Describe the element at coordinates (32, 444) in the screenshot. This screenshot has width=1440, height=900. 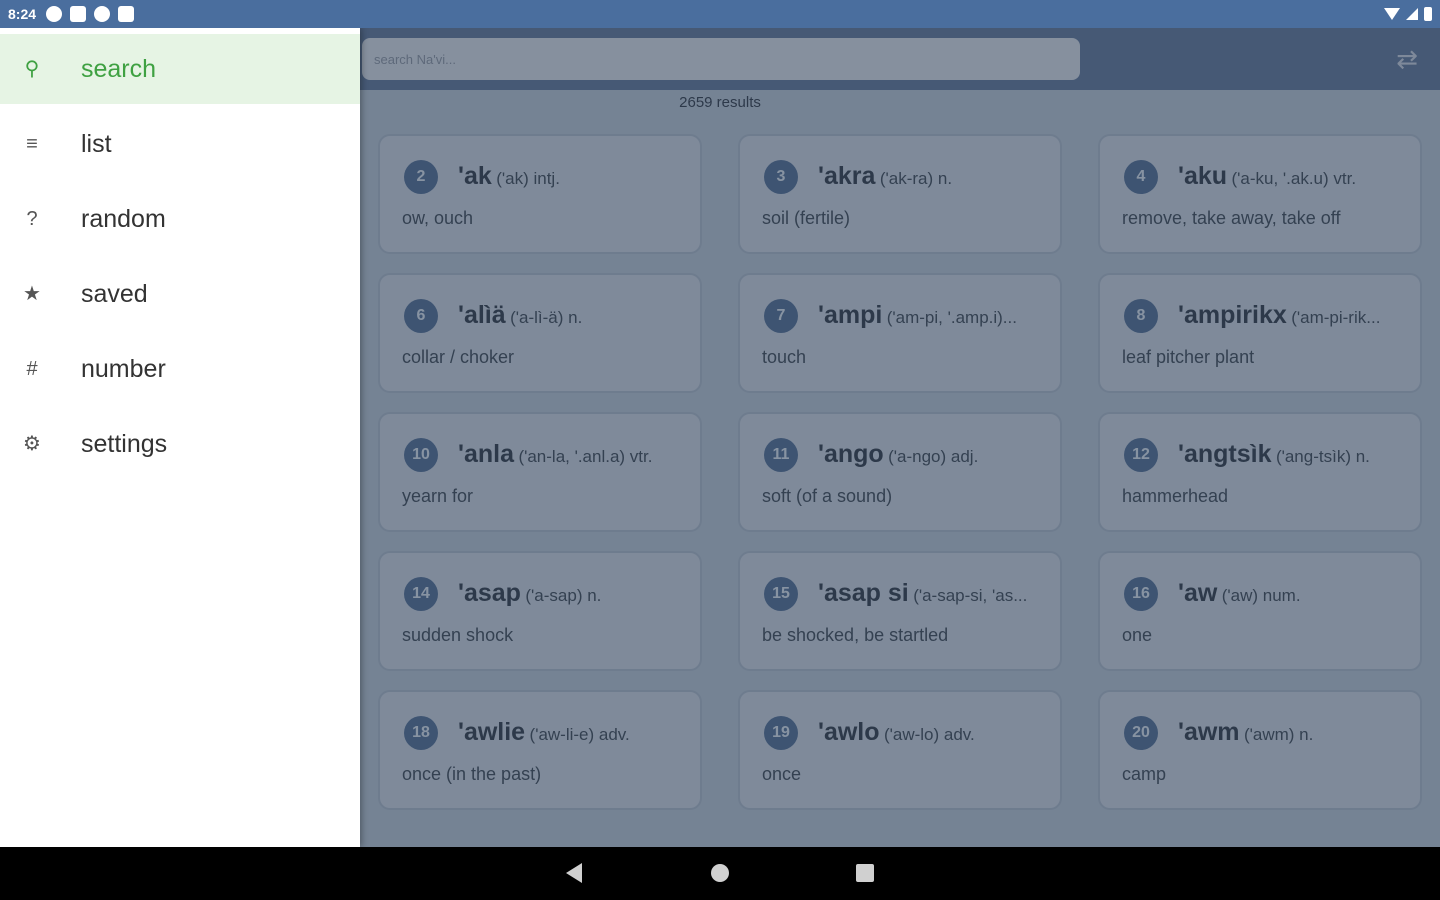
I see `gear-icon: ⚙` at that location.